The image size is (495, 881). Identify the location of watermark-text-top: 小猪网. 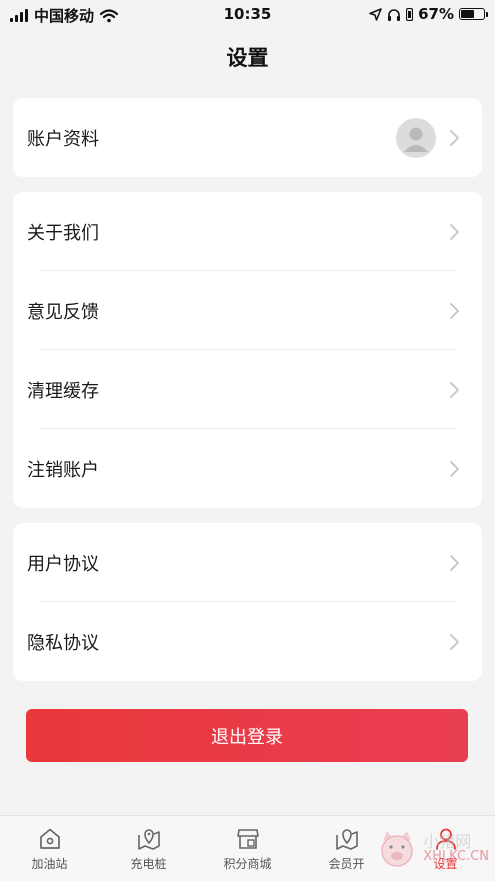
(447, 841).